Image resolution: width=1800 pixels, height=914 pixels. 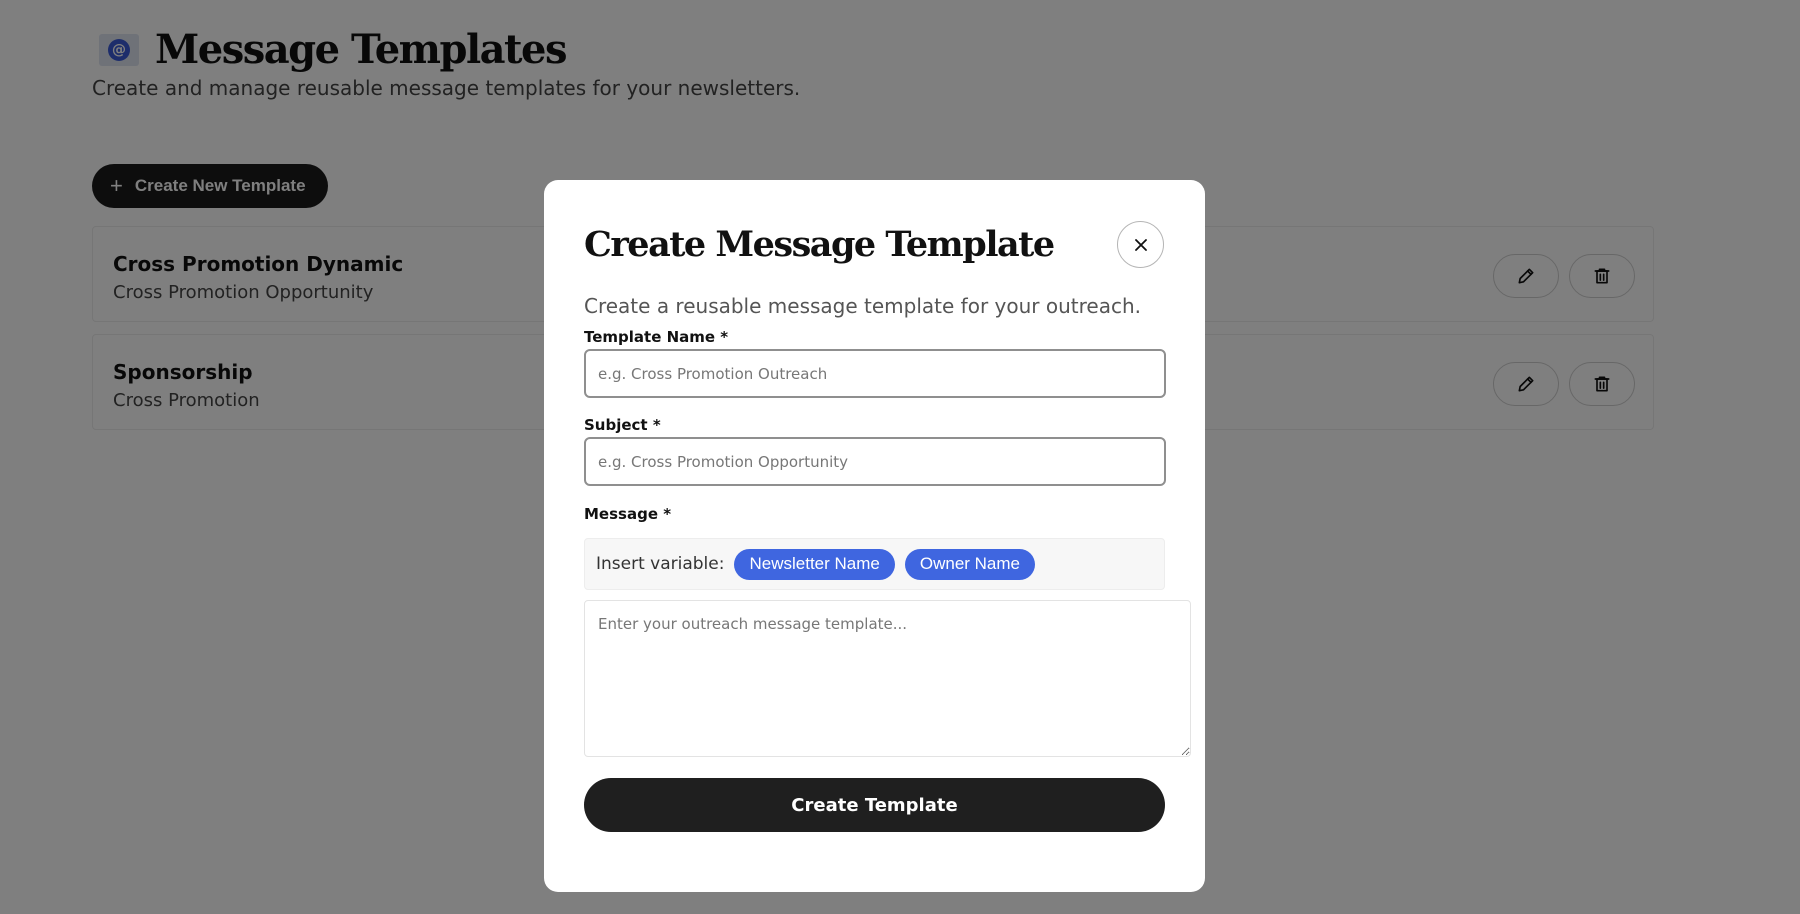 What do you see at coordinates (887, 678) in the screenshot?
I see `message-textarea` at bounding box center [887, 678].